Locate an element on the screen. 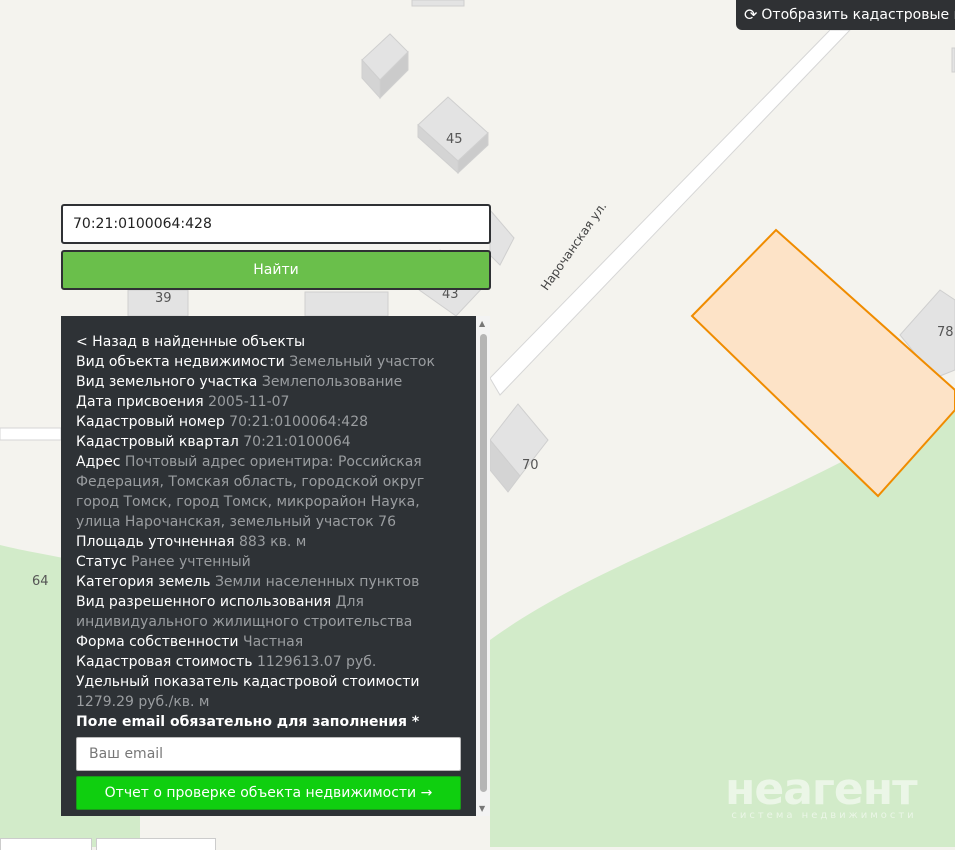  info-key: Статус is located at coordinates (101, 562).